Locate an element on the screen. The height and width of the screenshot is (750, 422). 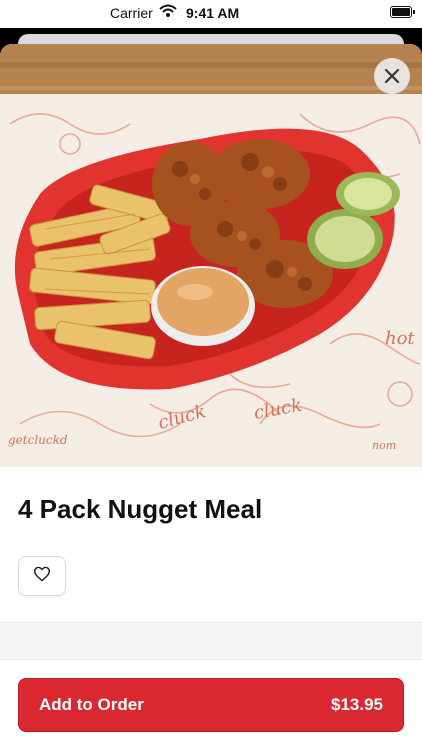
status-bar: Carrier 9:41 AM is located at coordinates (211, 14).